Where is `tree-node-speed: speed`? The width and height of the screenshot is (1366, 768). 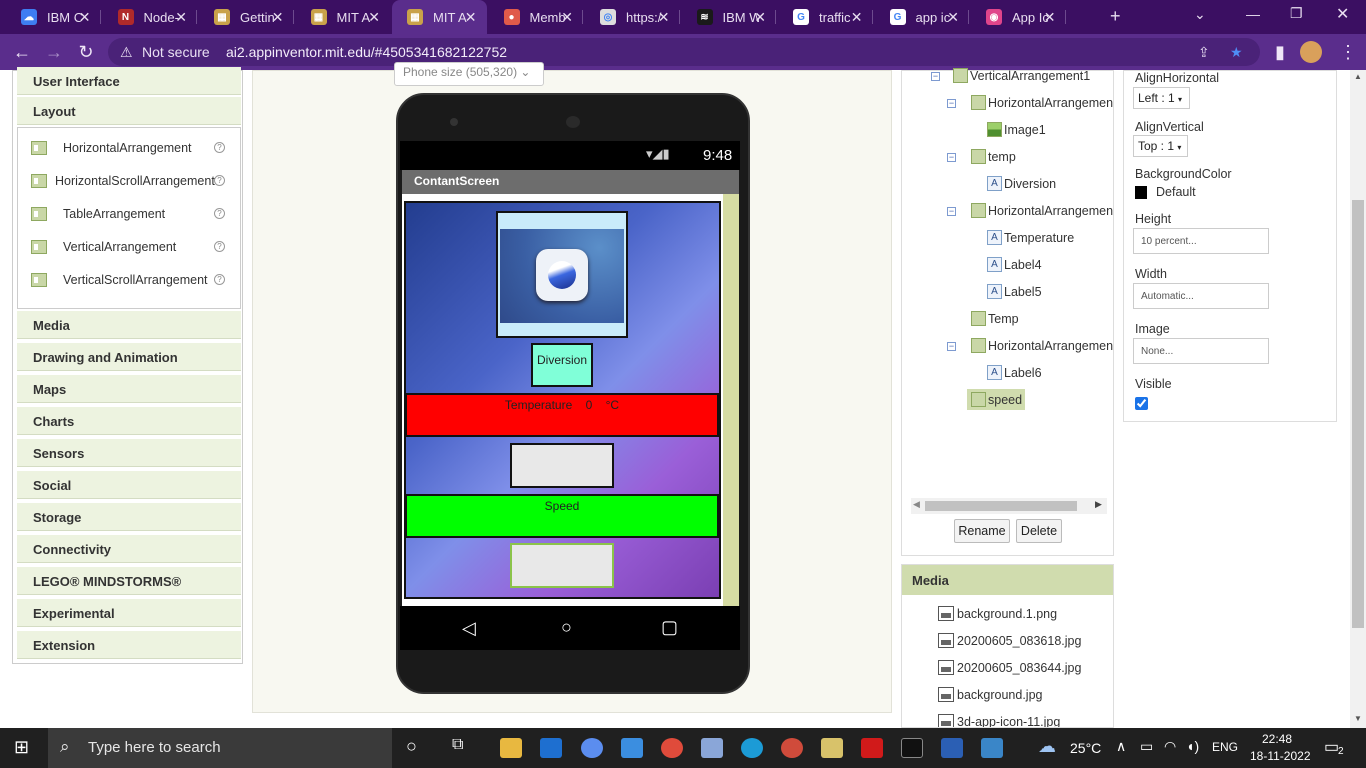
tree-node-speed: speed is located at coordinates (996, 399).